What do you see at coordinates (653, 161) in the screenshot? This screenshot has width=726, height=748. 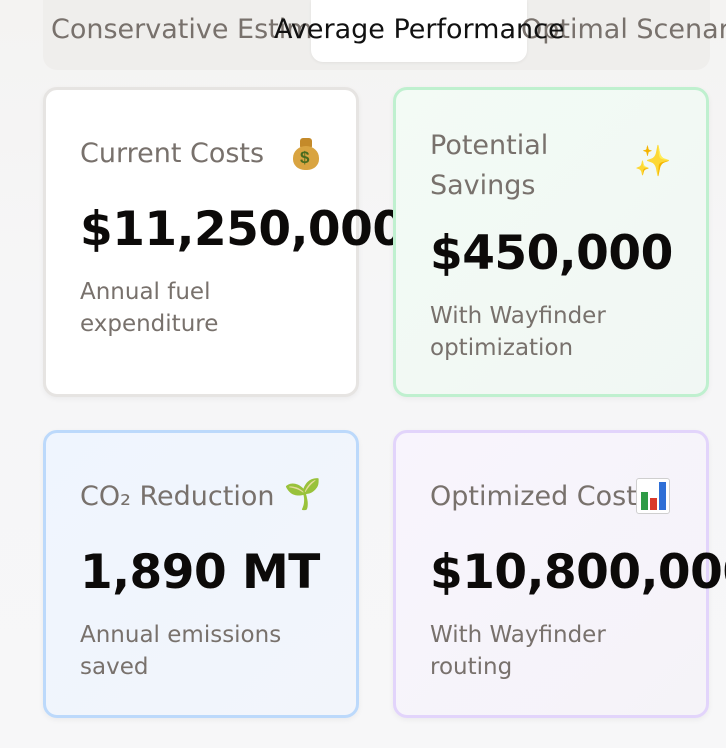 I see `sparkles-icon: ✨` at bounding box center [653, 161].